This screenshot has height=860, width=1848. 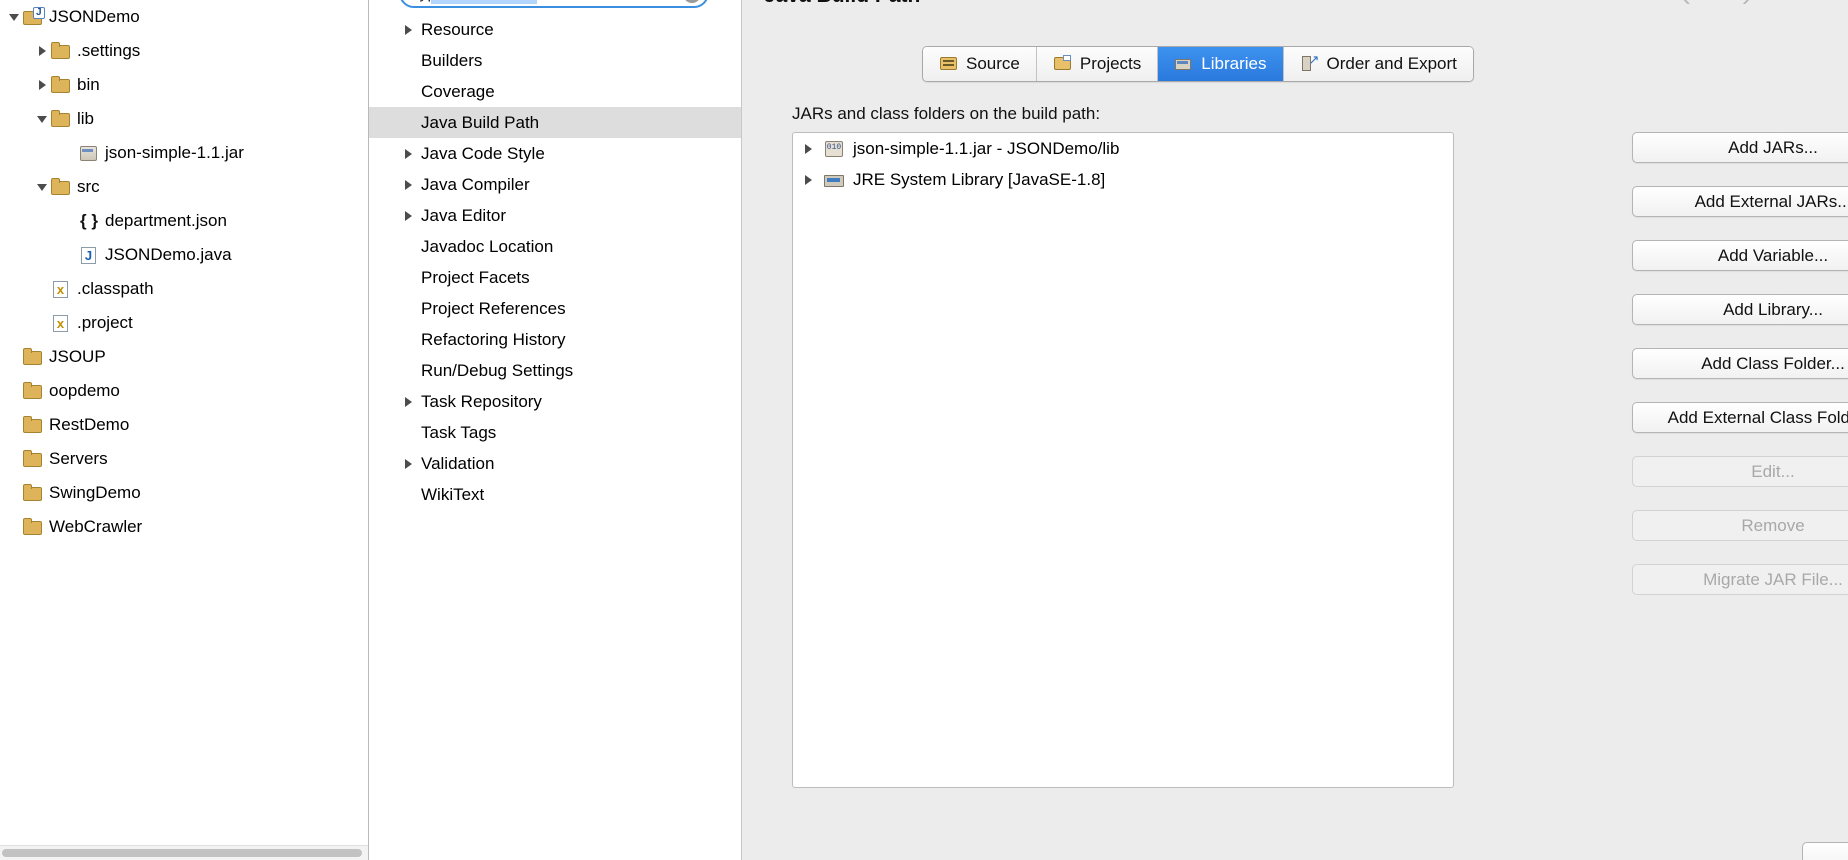 I want to click on tree-item: src, so click(x=184, y=187).